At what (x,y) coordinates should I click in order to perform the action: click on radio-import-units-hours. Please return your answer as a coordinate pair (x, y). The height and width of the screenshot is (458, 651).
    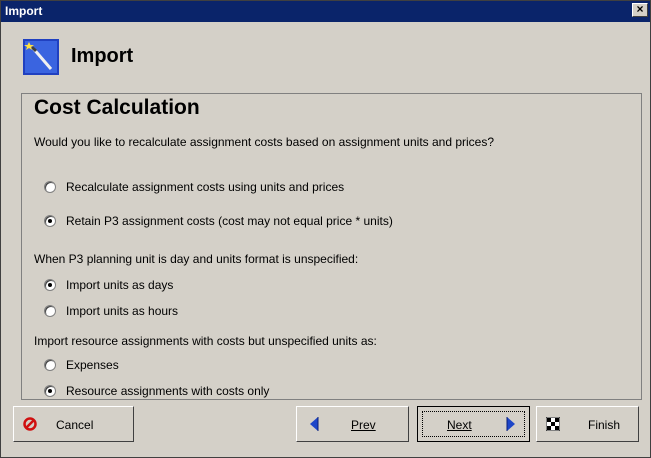
    Looking at the image, I should click on (50, 311).